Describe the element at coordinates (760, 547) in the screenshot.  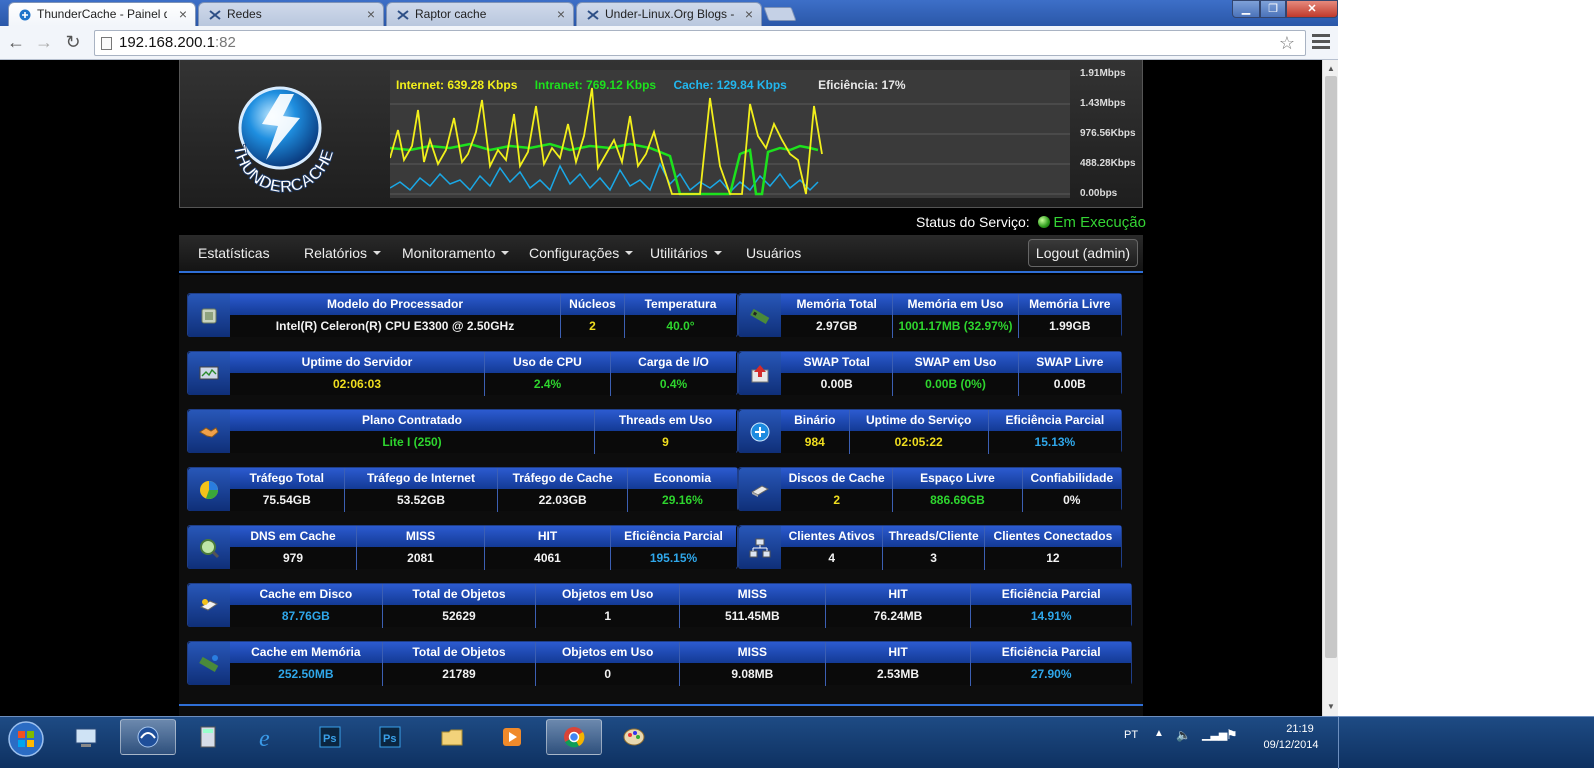
I see `network-icon` at that location.